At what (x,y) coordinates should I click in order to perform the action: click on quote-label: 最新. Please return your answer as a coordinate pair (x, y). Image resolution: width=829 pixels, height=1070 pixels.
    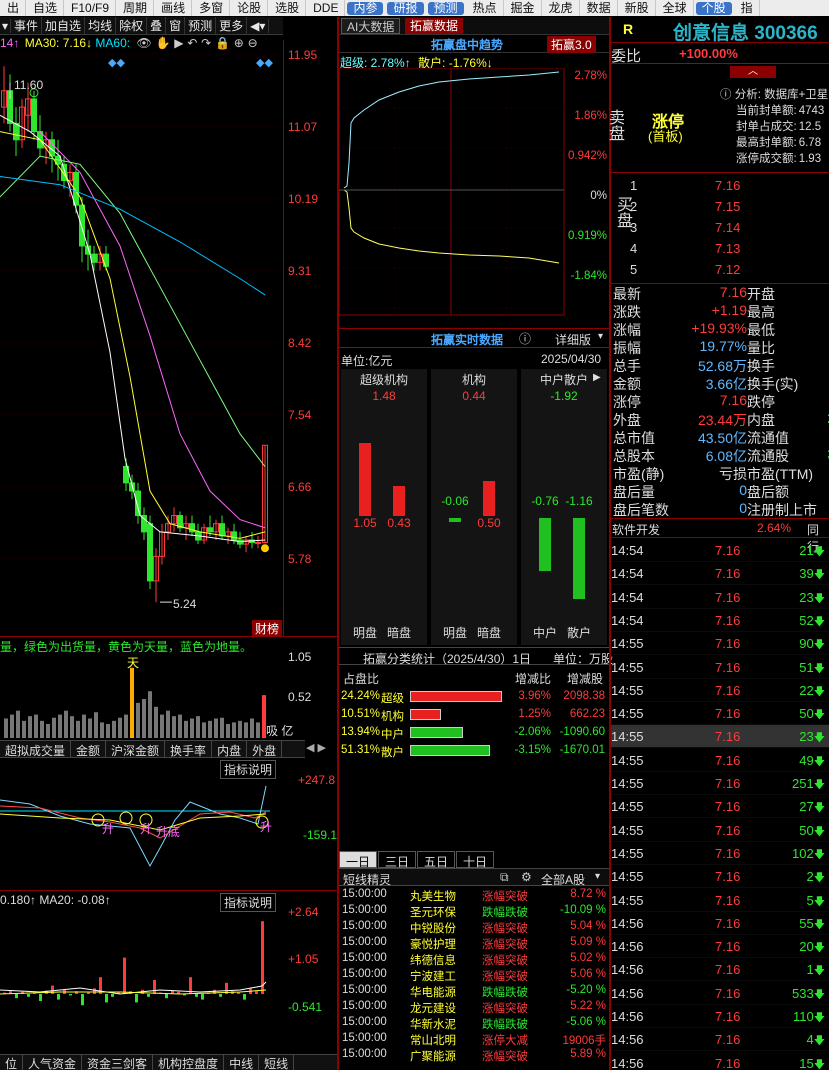
    Looking at the image, I should click on (627, 294).